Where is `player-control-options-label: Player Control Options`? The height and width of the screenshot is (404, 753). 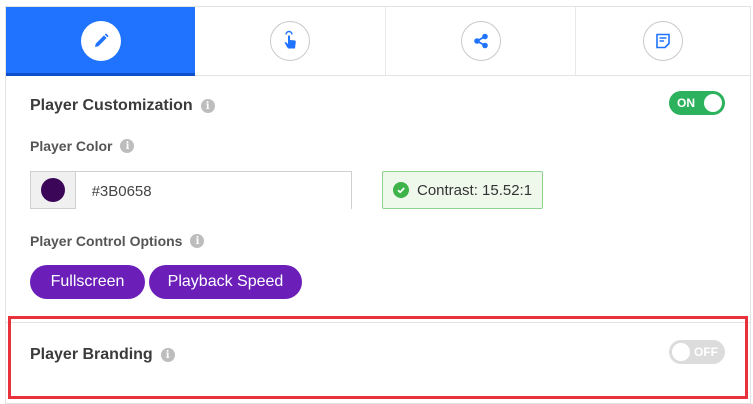
player-control-options-label: Player Control Options is located at coordinates (106, 241).